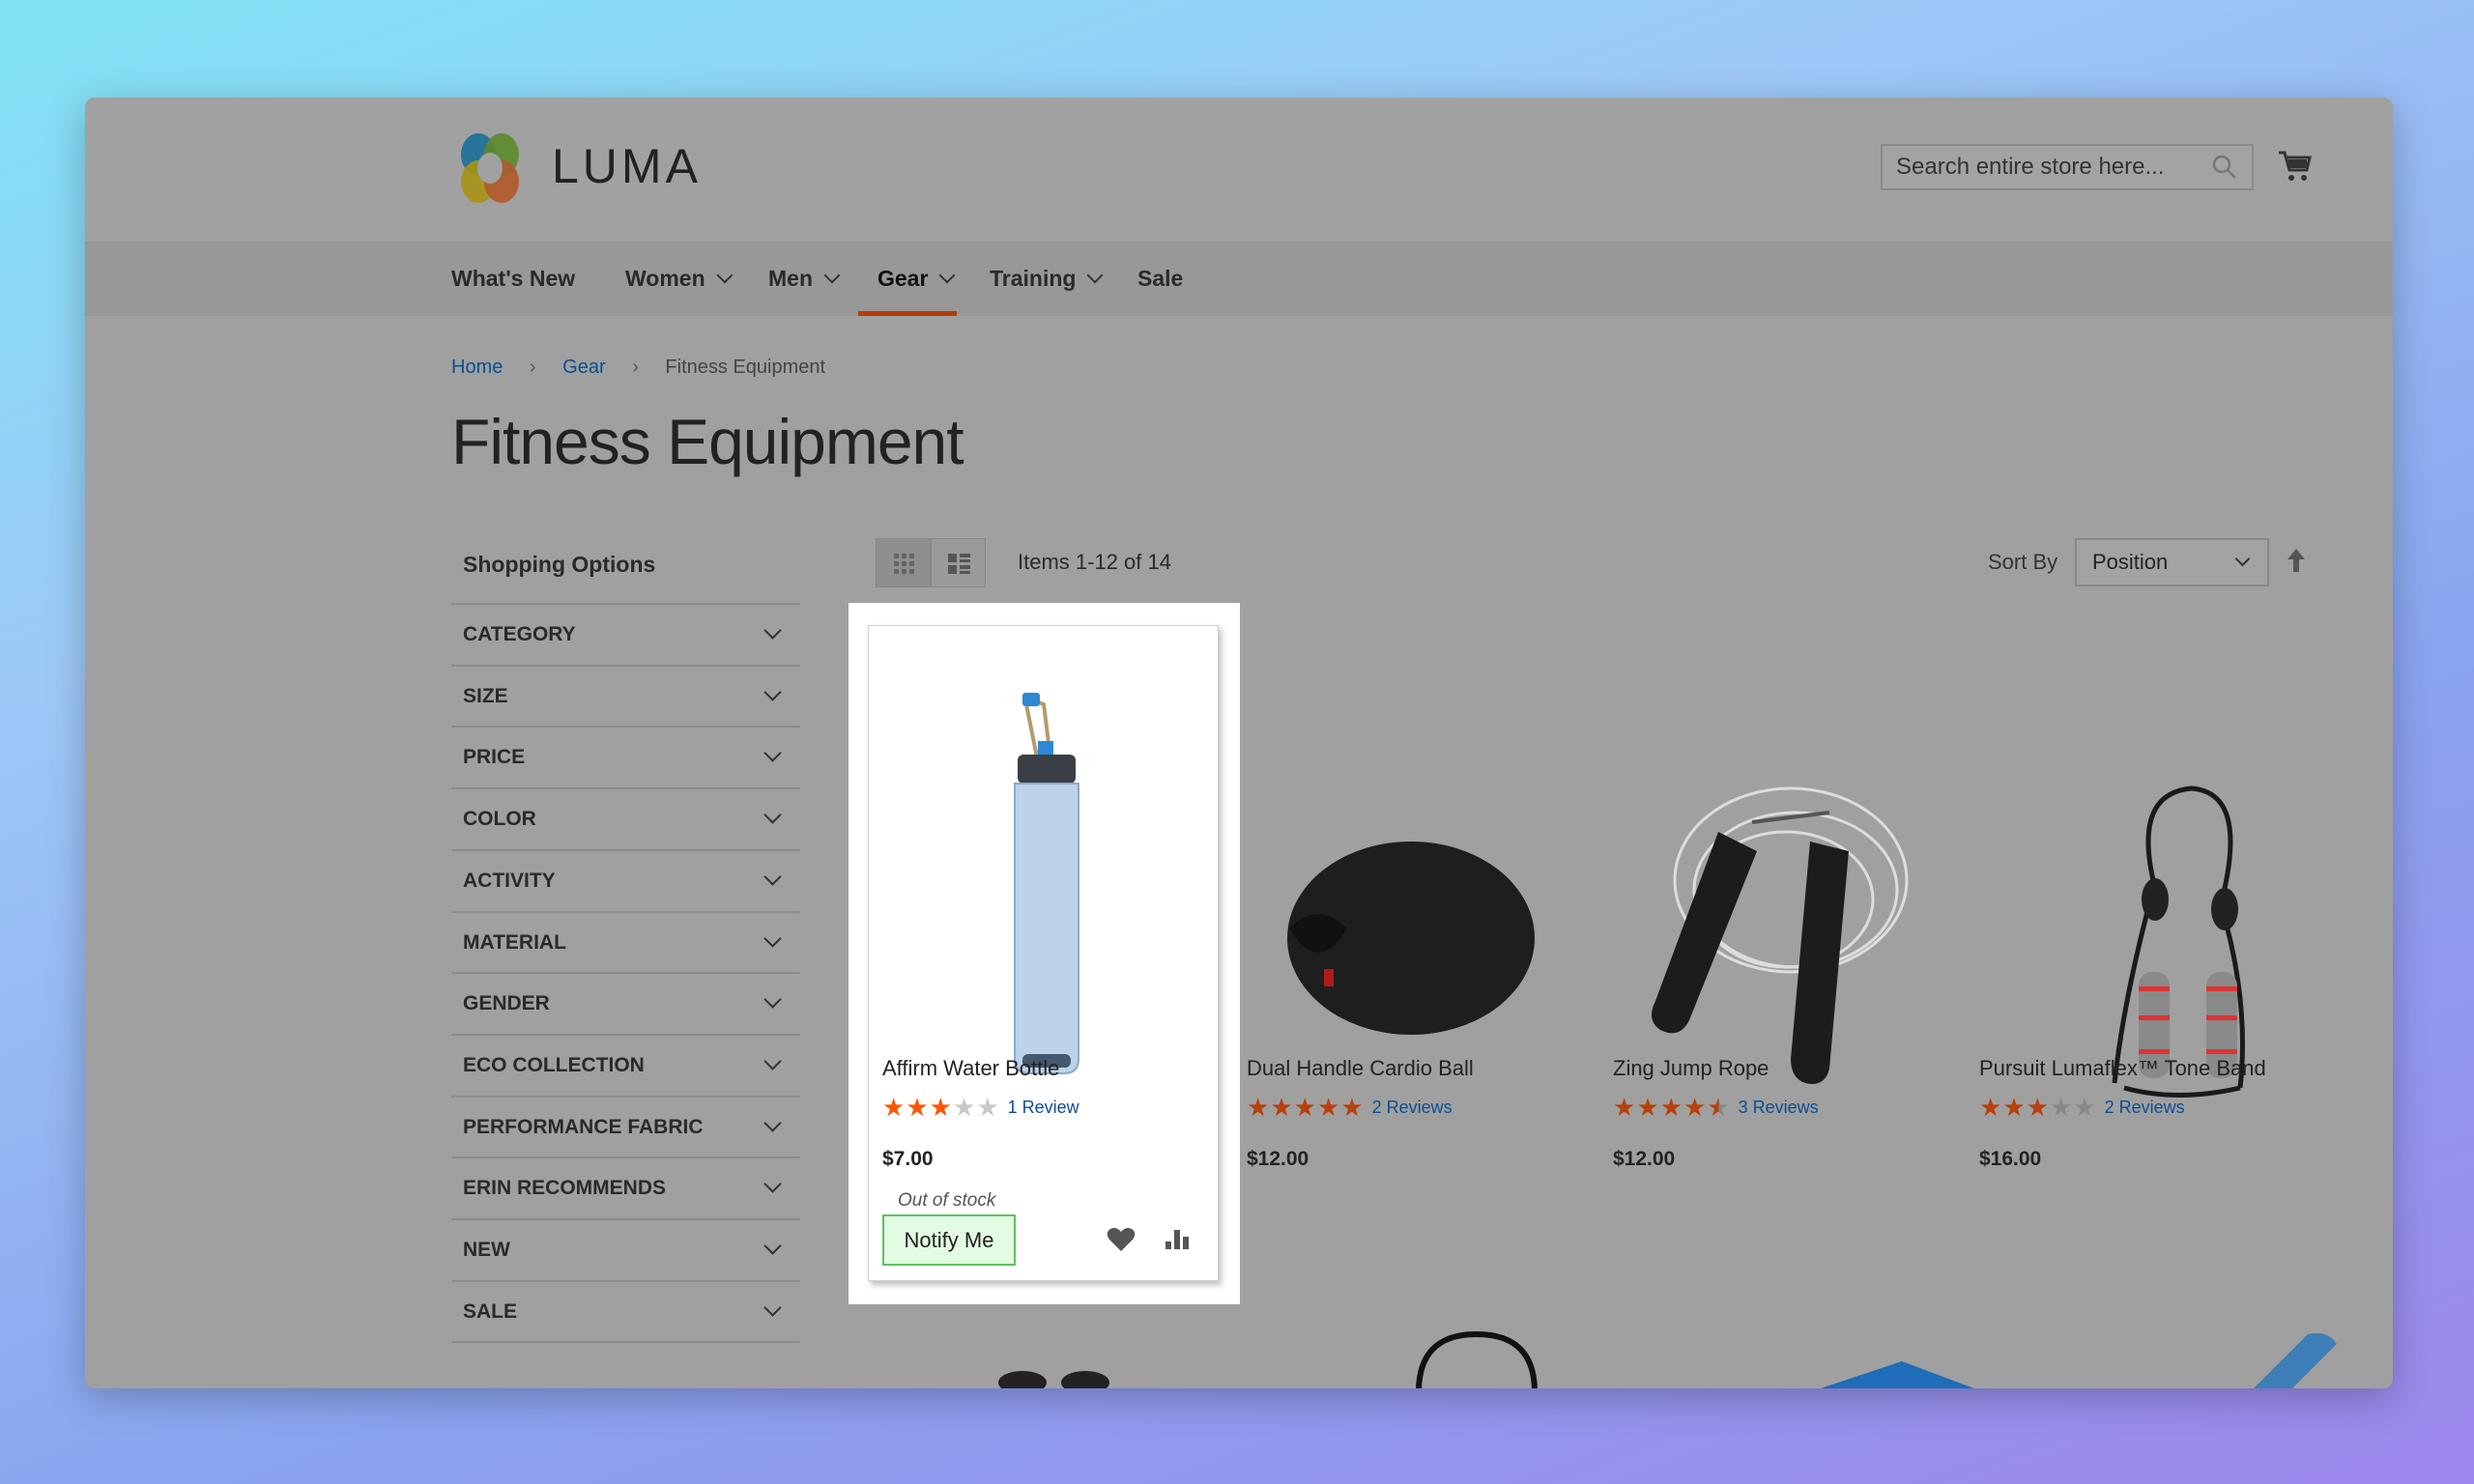  Describe the element at coordinates (515, 942) in the screenshot. I see `filter-label: MATERIAL` at that location.